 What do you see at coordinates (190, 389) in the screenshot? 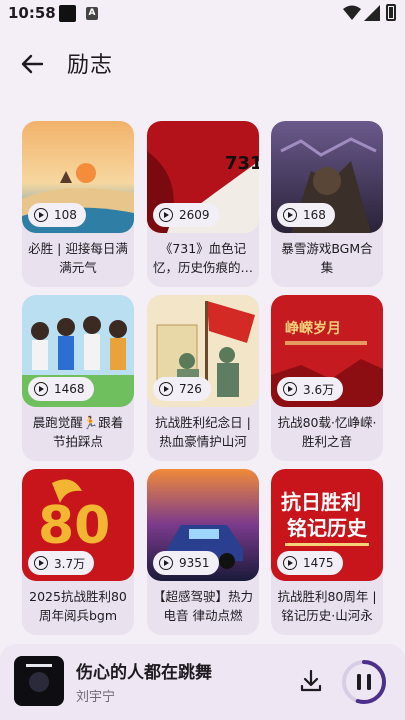
I see `play-count: 726` at bounding box center [190, 389].